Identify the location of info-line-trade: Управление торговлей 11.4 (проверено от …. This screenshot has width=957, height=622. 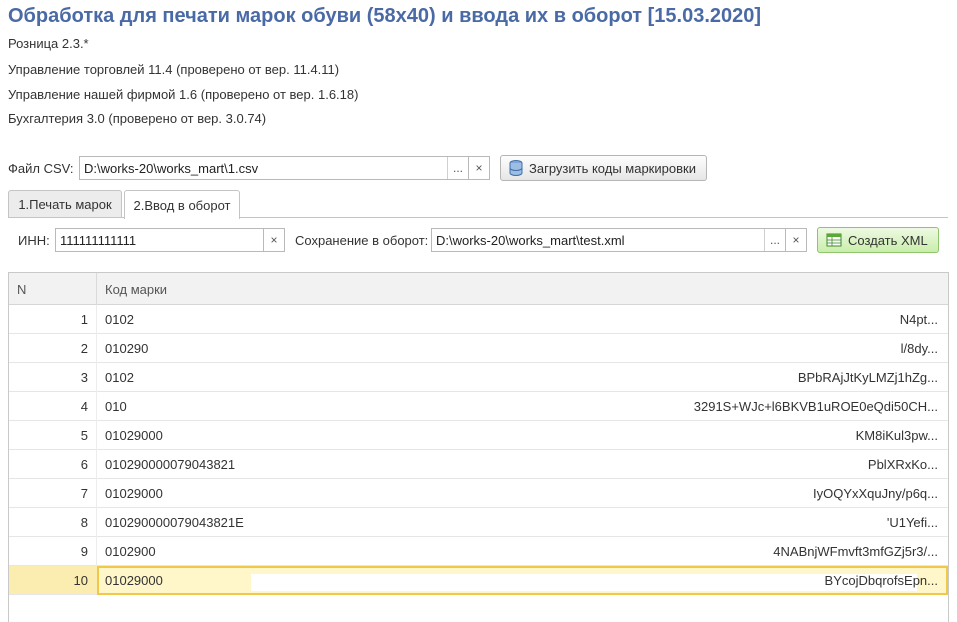
(174, 69).